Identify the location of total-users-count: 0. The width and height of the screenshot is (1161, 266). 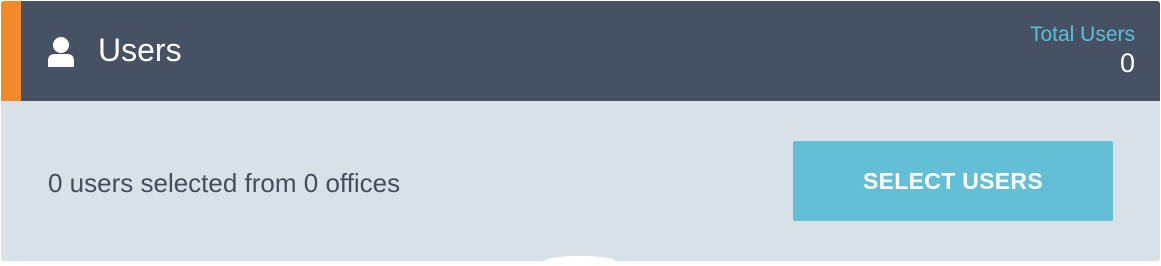
(1127, 63).